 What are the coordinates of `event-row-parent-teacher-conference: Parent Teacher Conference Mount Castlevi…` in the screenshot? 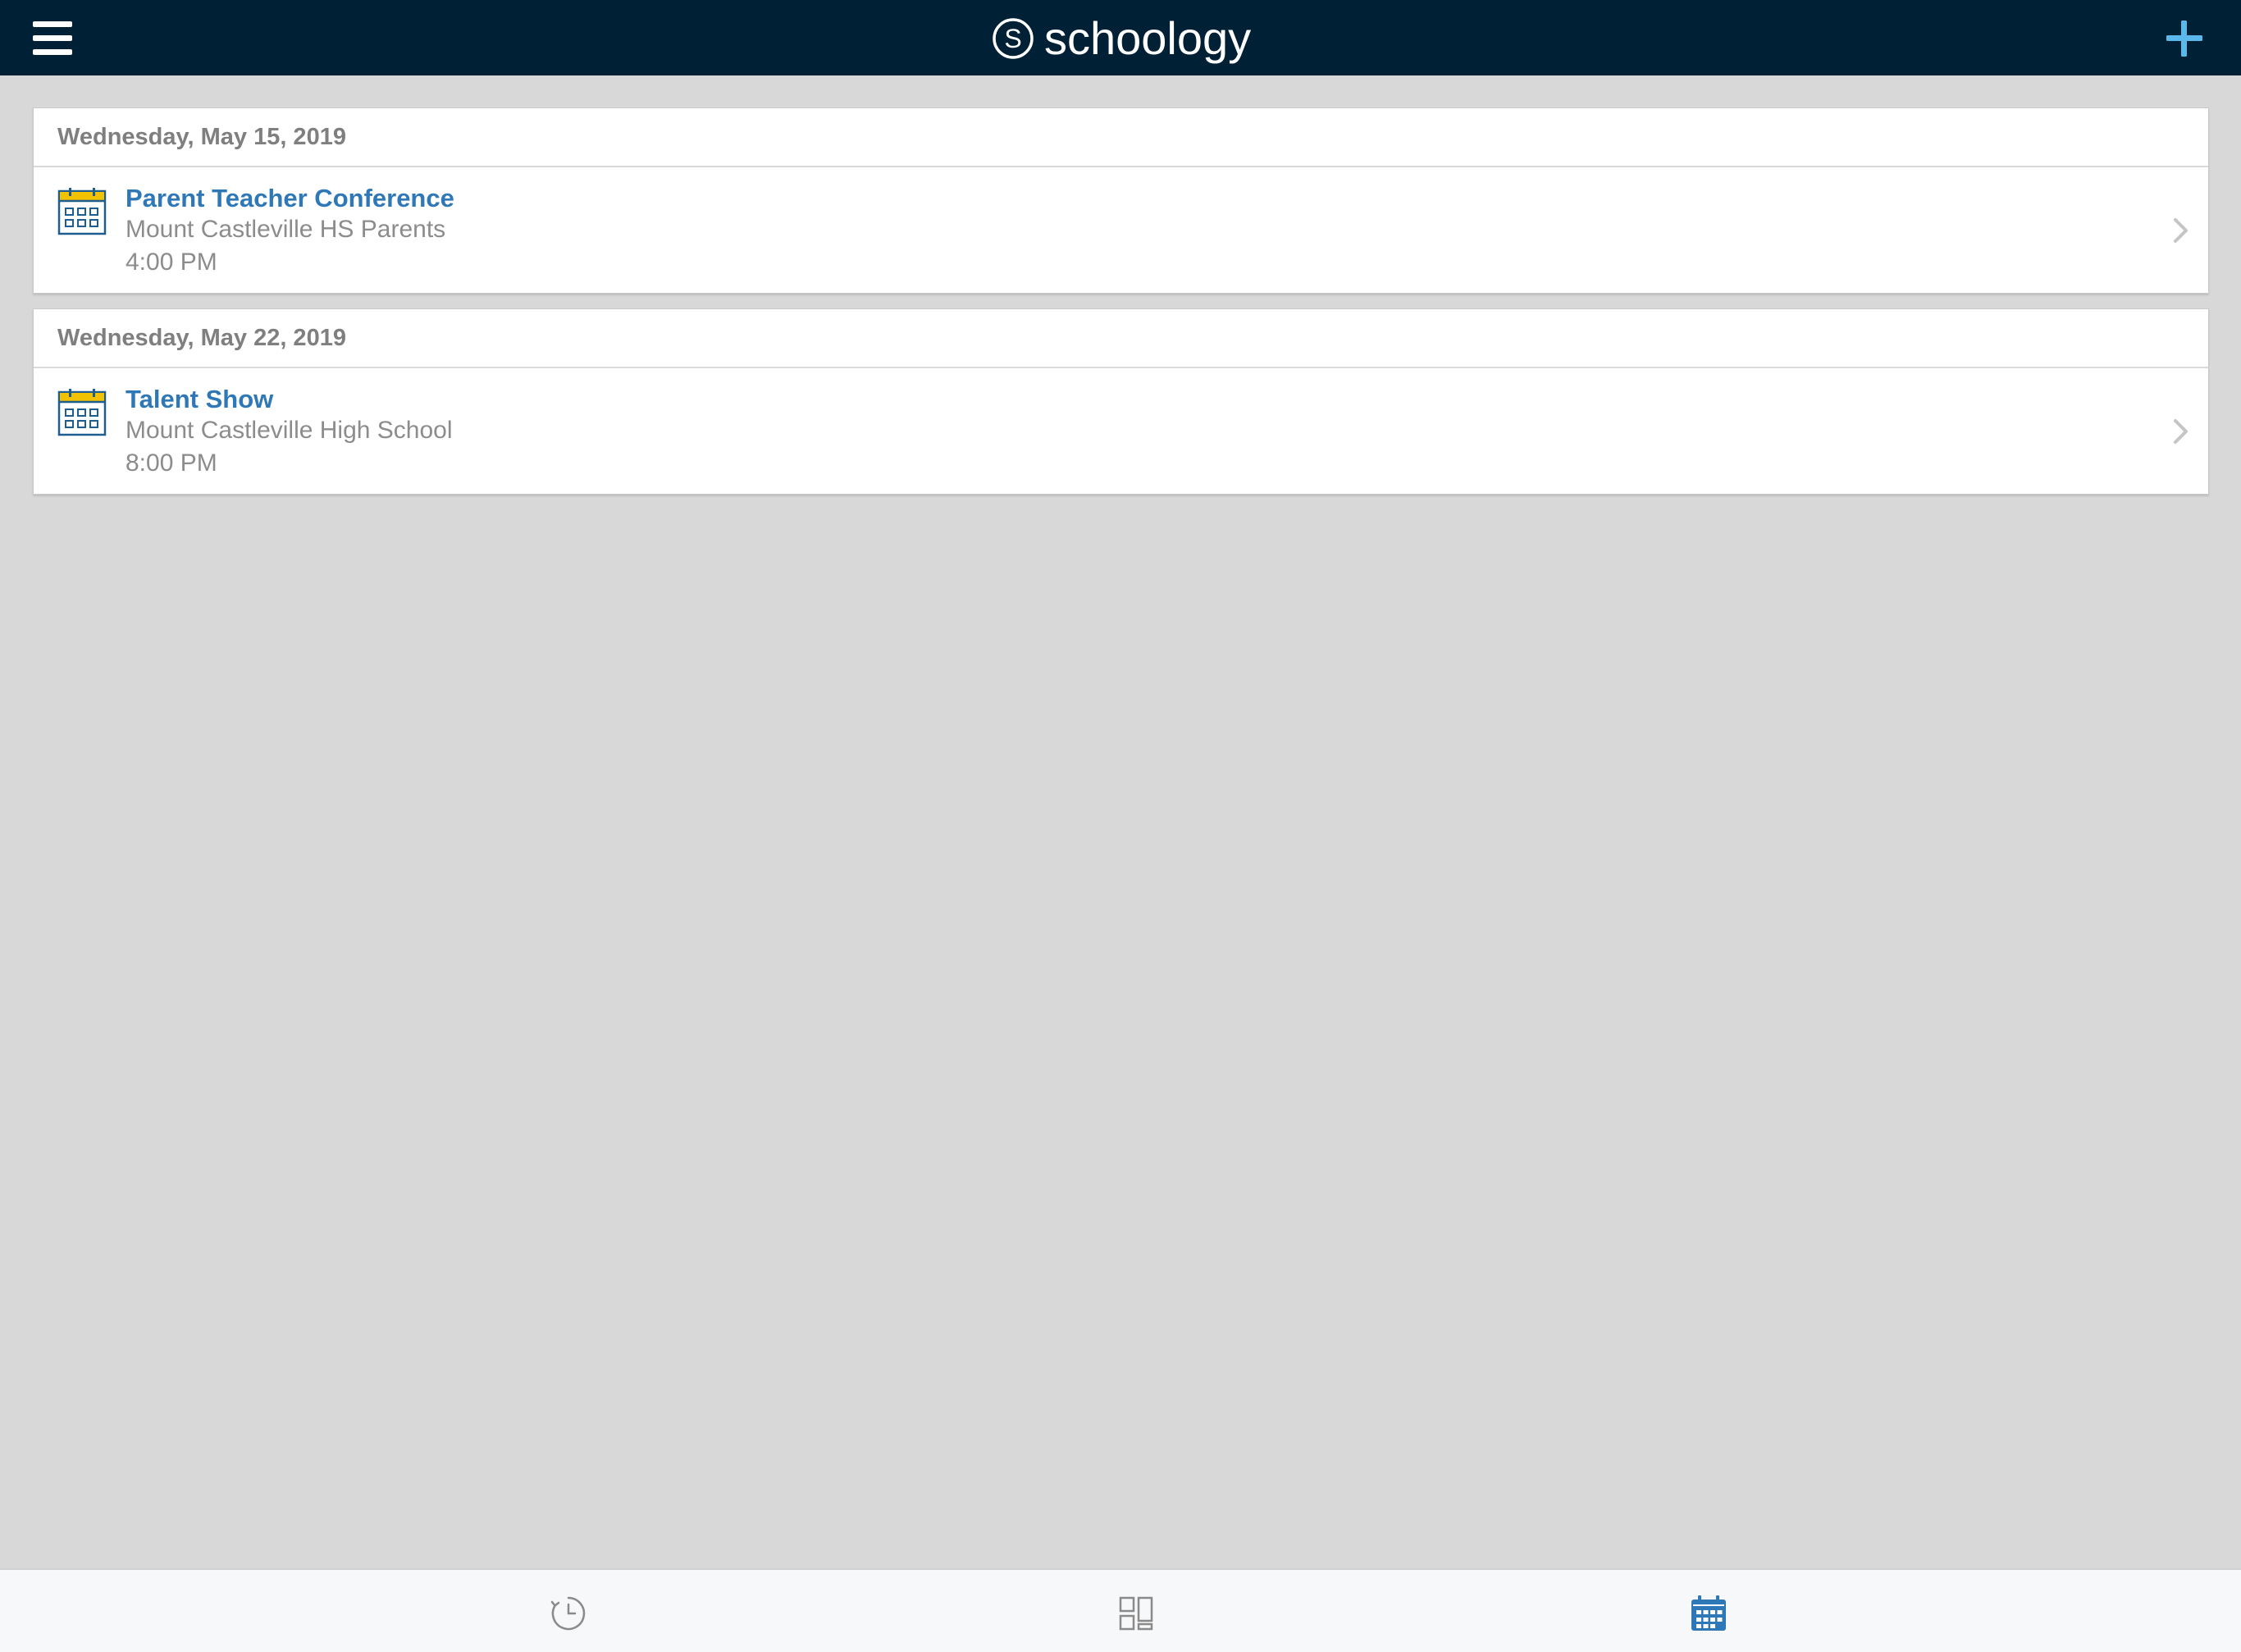 It's located at (1121, 230).